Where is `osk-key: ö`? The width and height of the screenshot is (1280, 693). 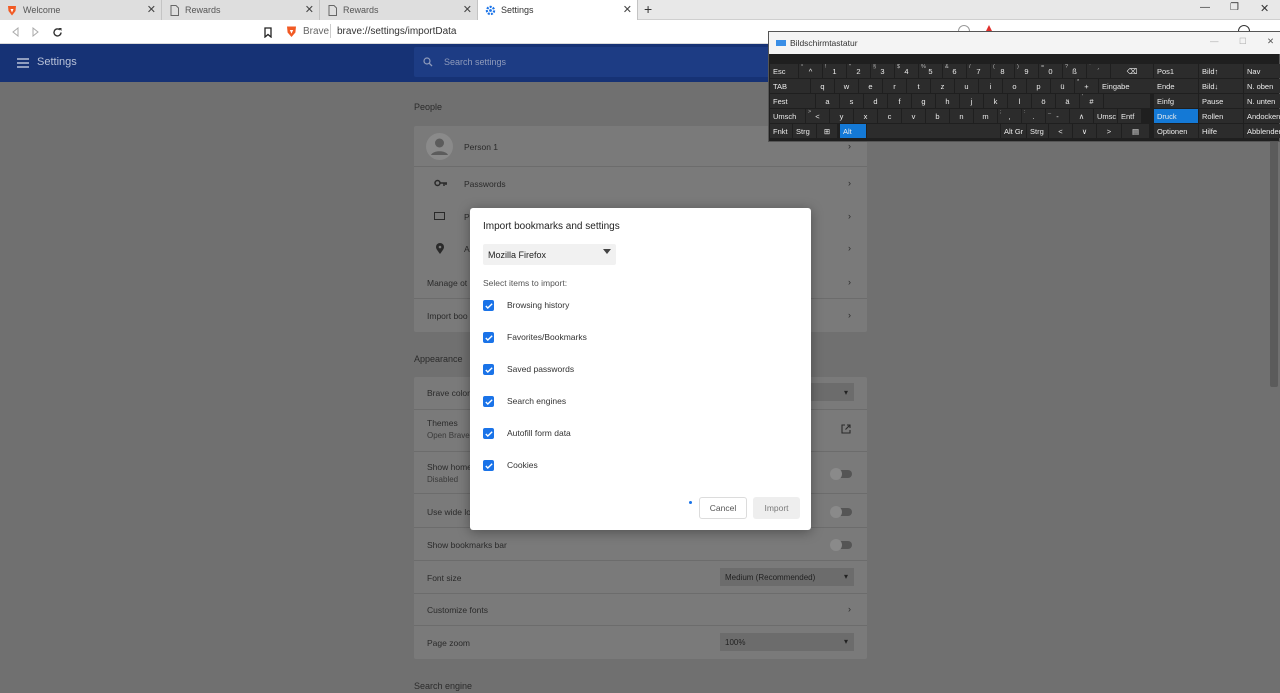 osk-key: ö is located at coordinates (1043, 101).